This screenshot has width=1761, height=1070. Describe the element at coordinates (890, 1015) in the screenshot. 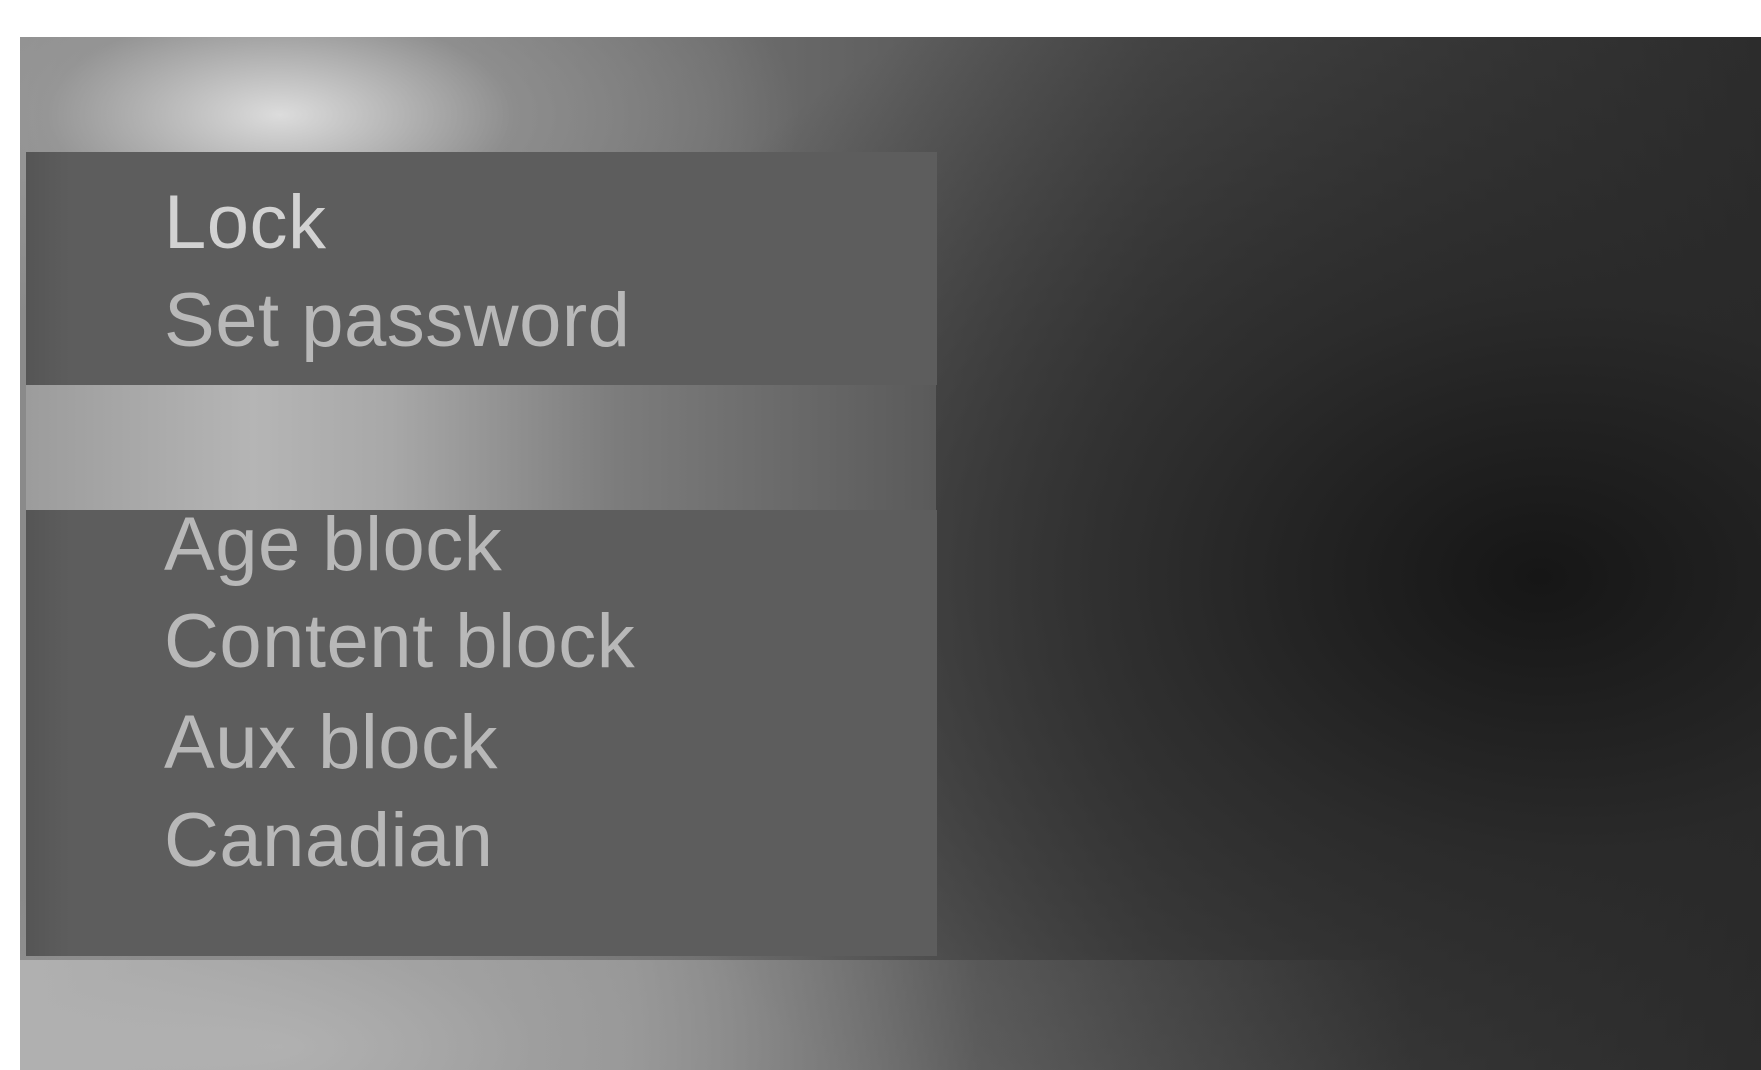

I see `screen-background-glow` at that location.